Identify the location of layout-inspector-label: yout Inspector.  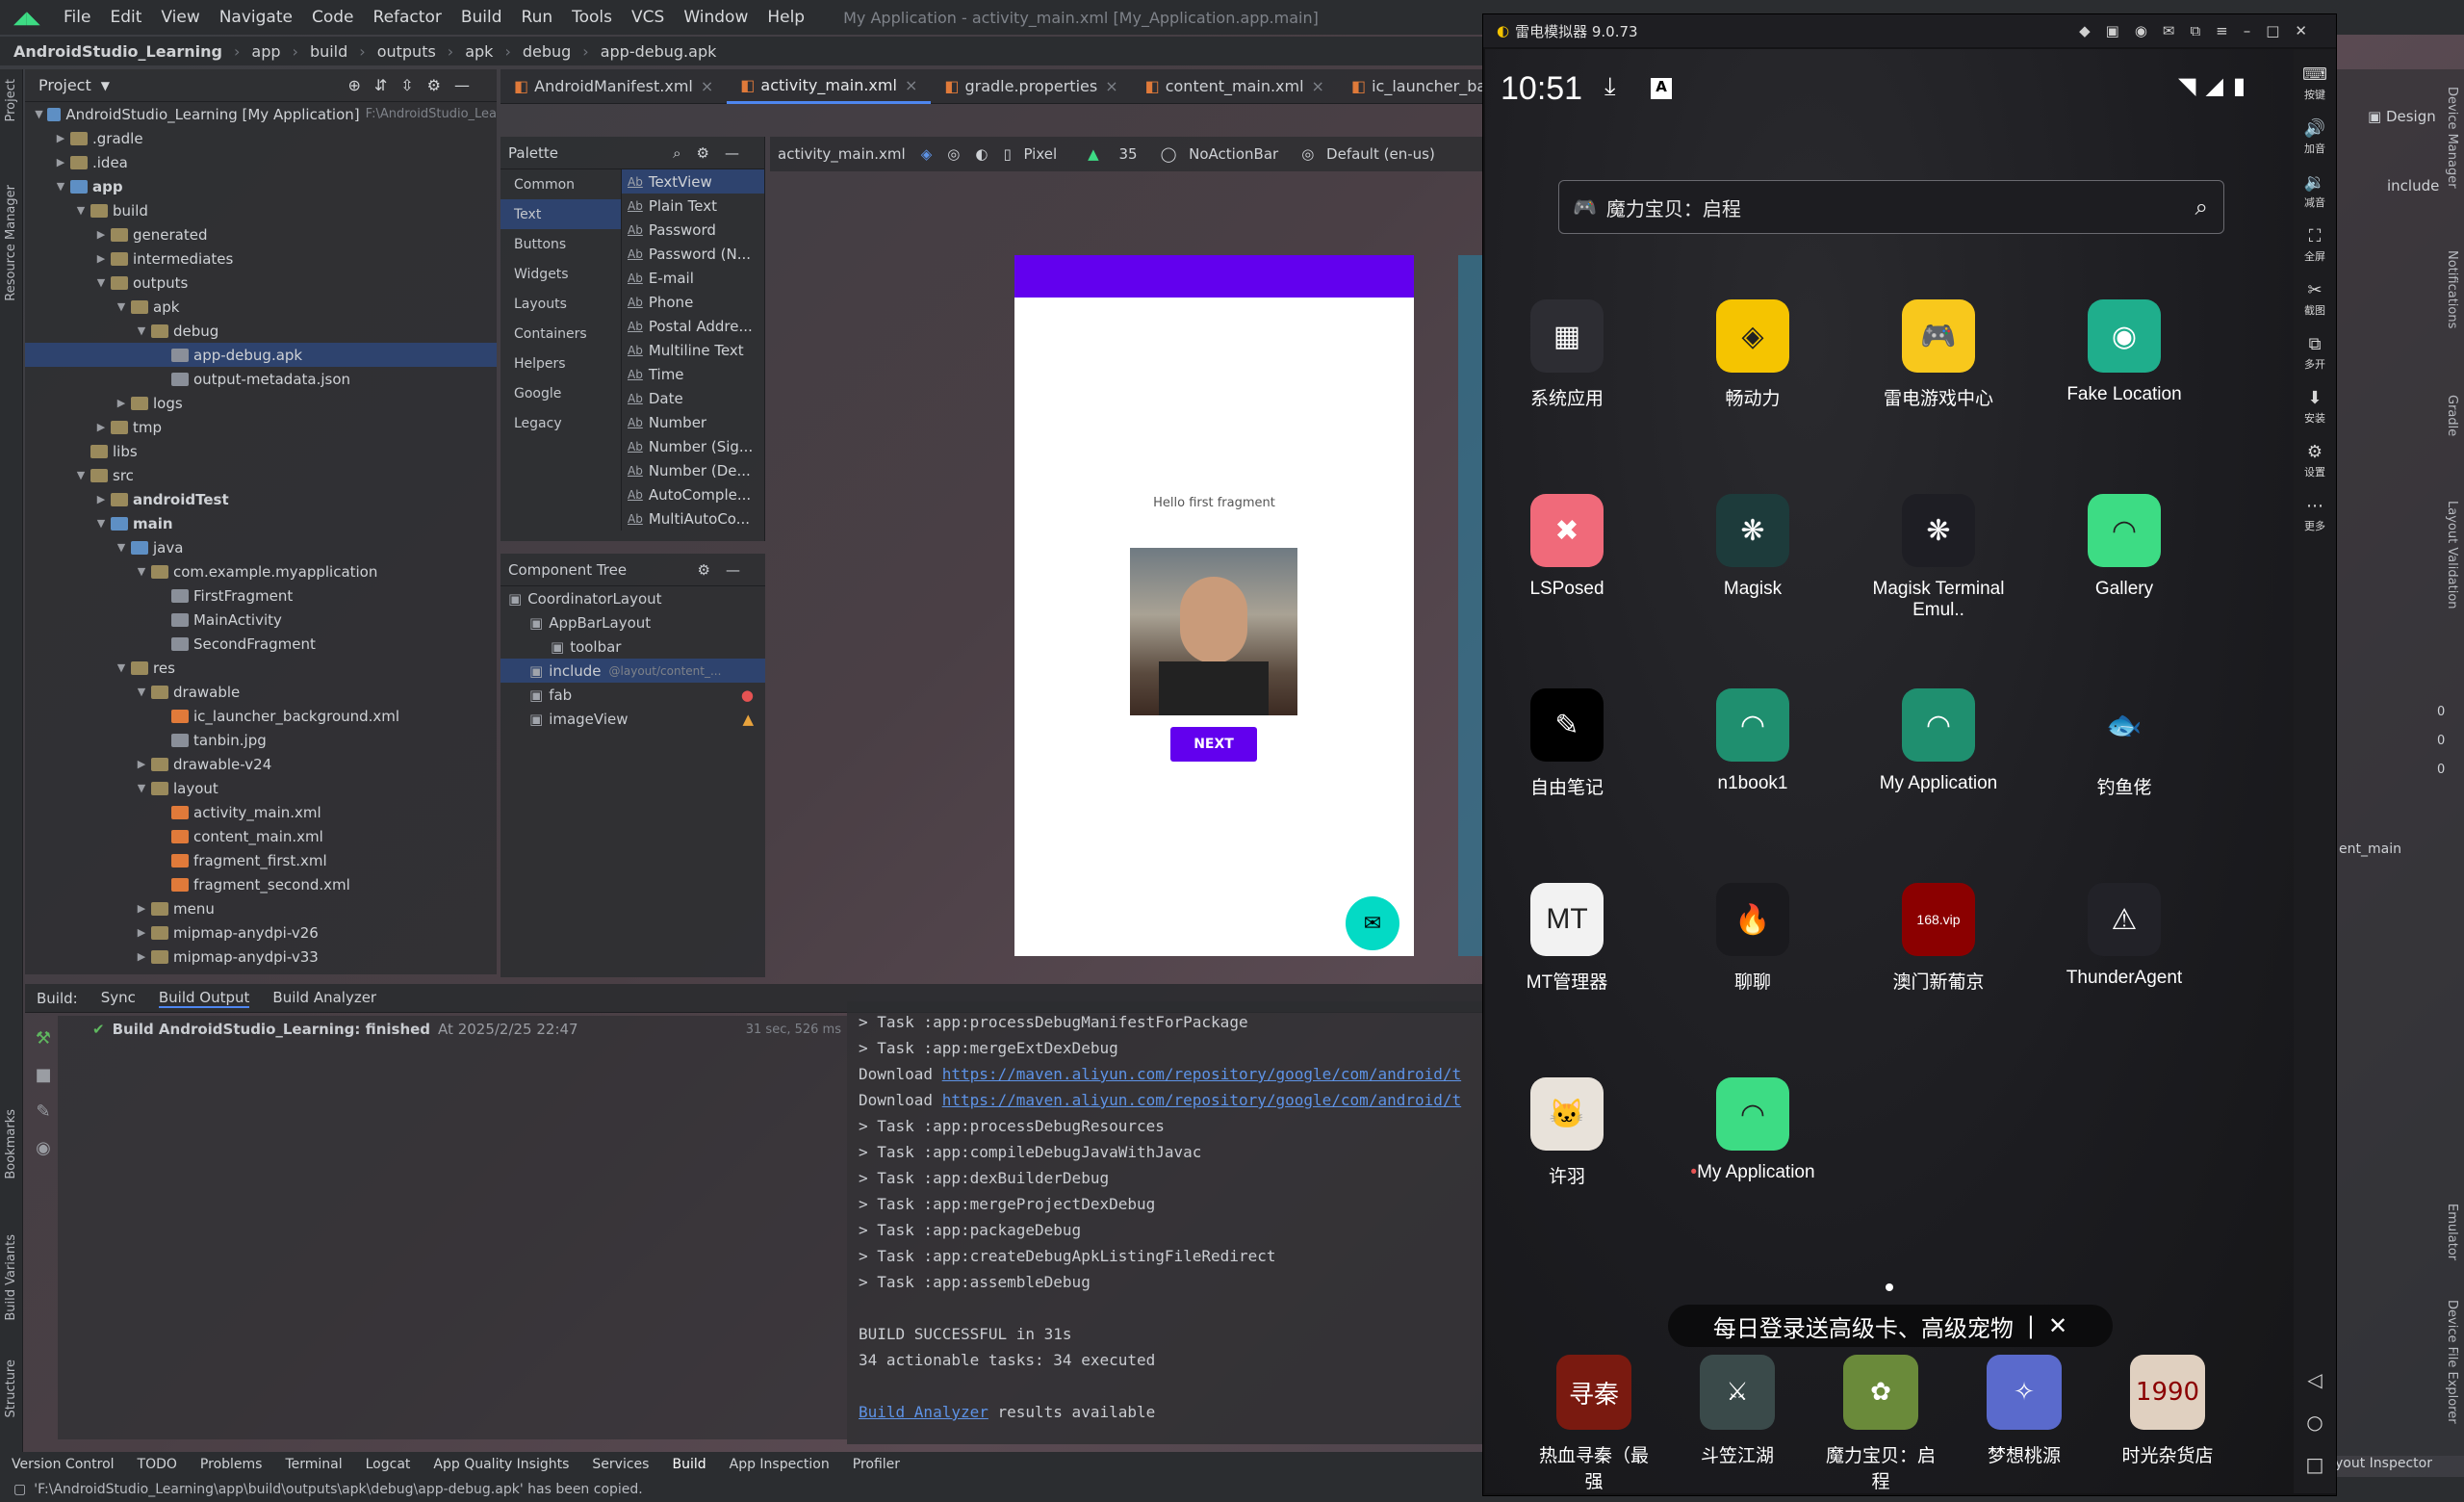
(2383, 1463).